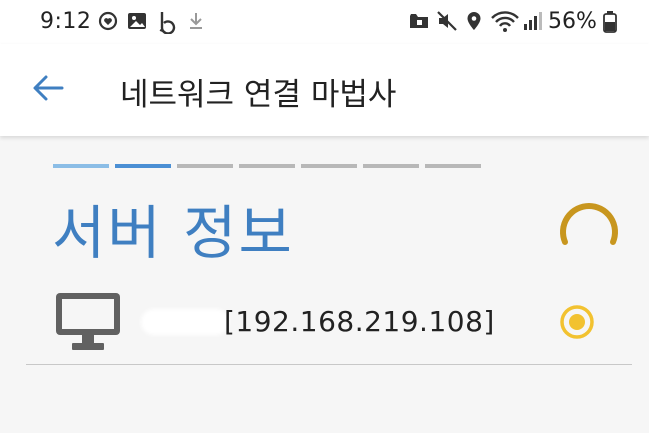 This screenshot has height=433, width=649. Describe the element at coordinates (137, 23) in the screenshot. I see `image-icon` at that location.